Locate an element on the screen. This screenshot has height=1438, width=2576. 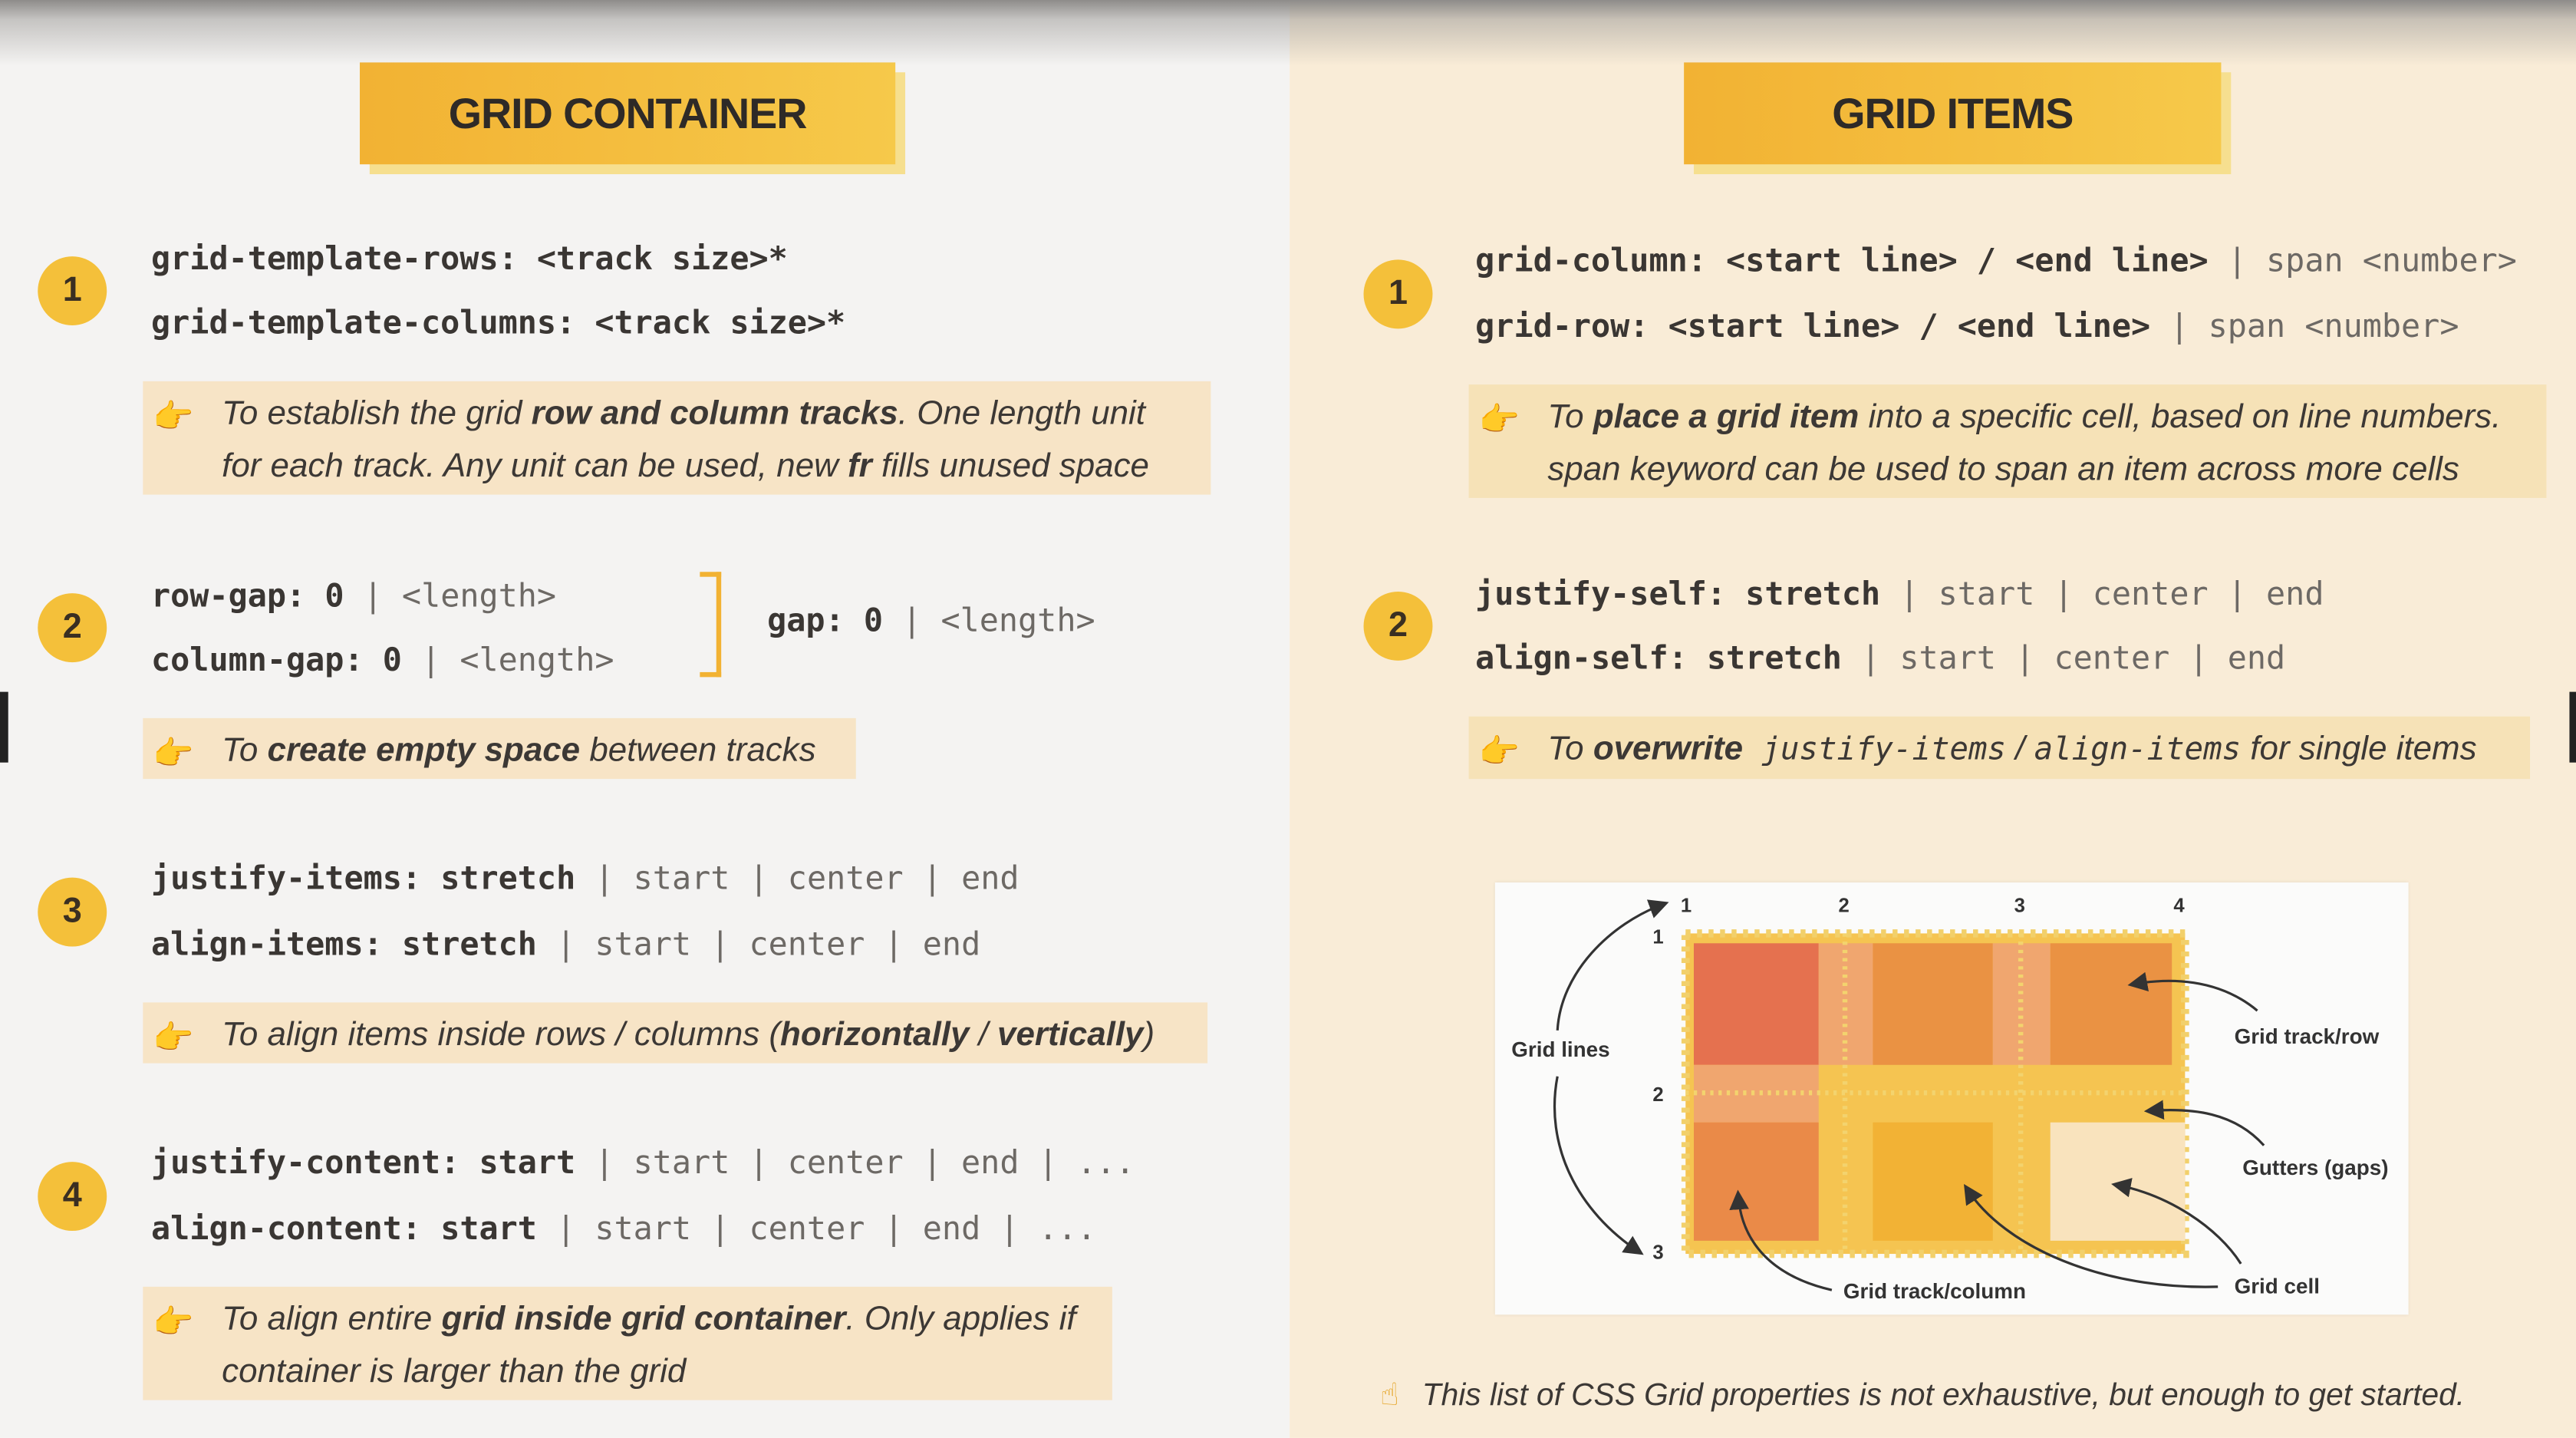
step-badge-4: 4 is located at coordinates (72, 1197).